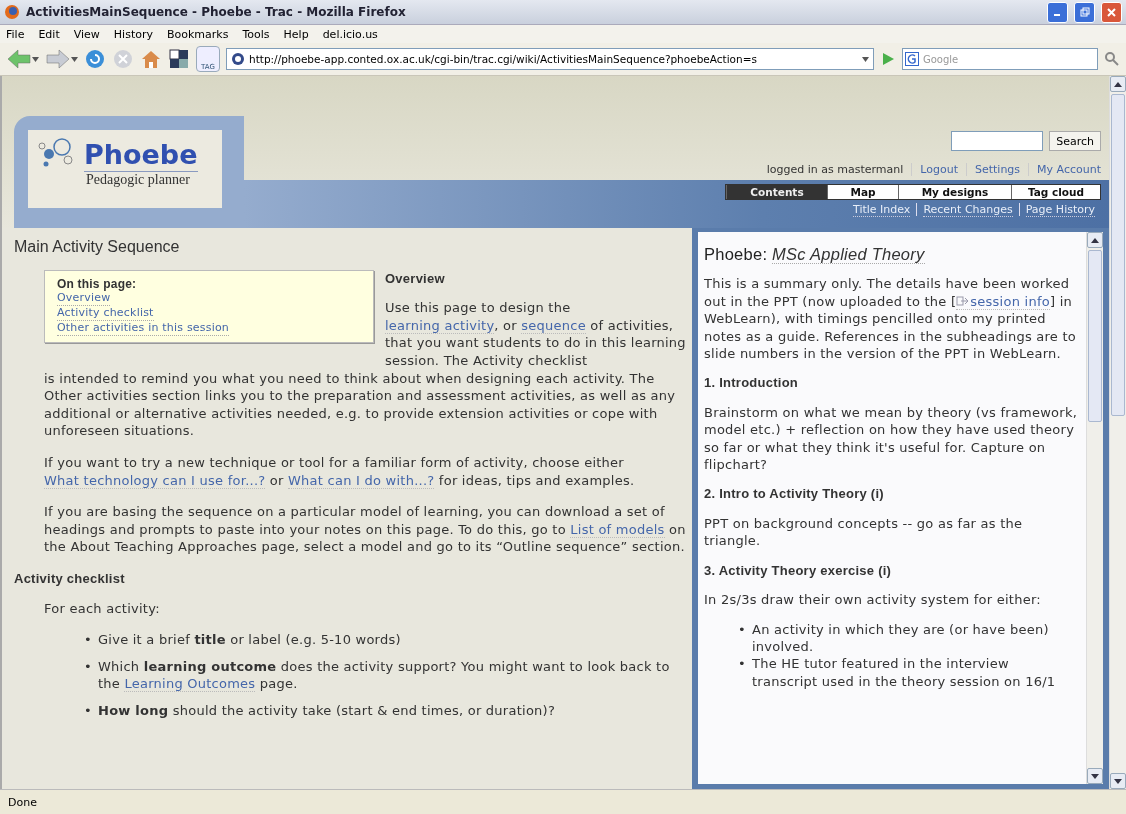  I want to click on paragraph: For each activity:, so click(102, 608).